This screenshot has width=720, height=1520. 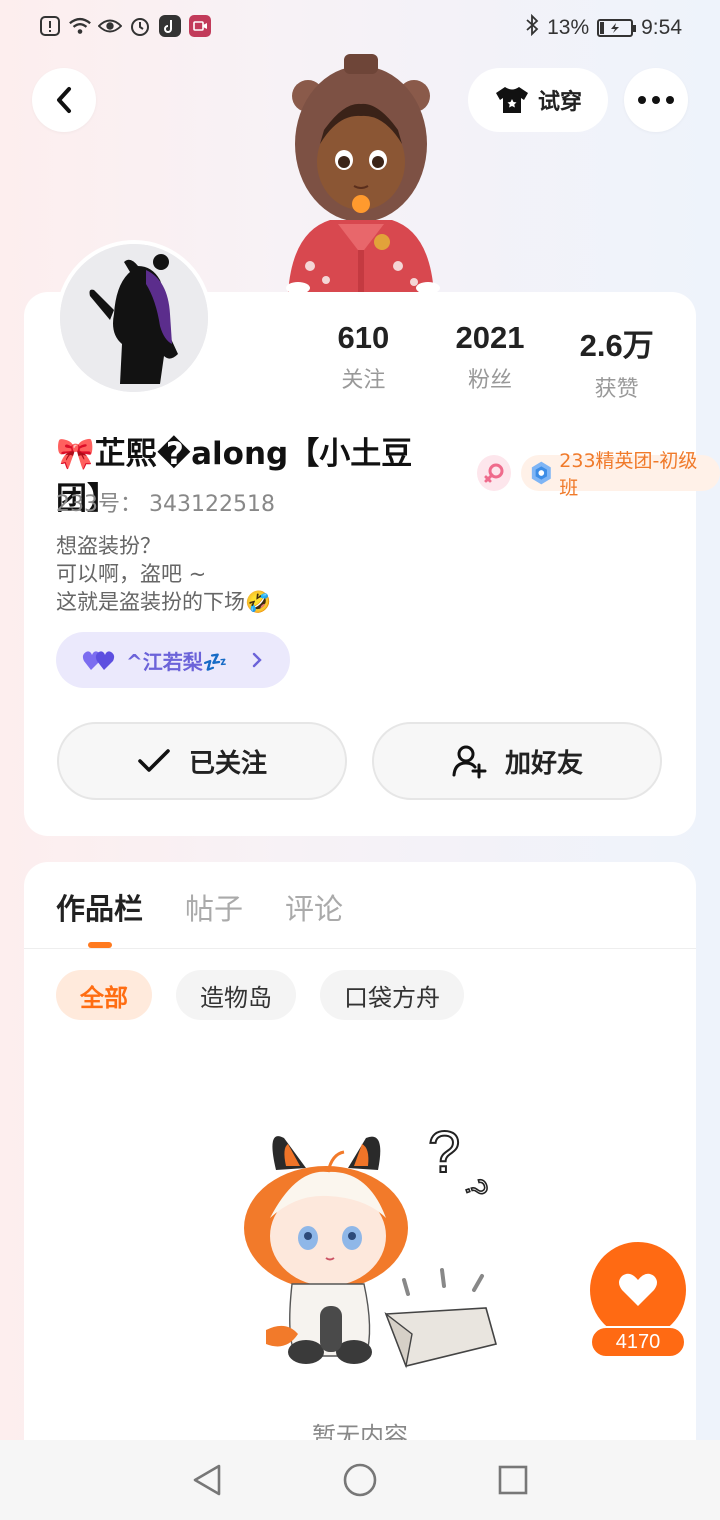 I want to click on battery-percent: 13%, so click(x=568, y=27).